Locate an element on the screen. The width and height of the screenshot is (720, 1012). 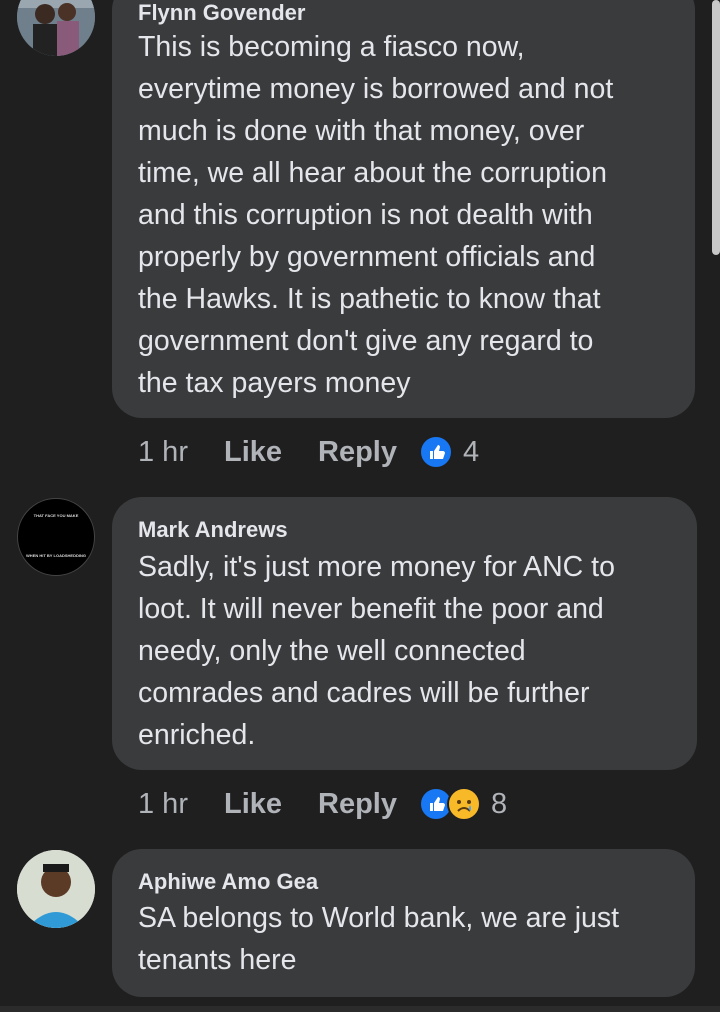
comment-actions: 1 hr Like Reply 4 is located at coordinates (308, 452).